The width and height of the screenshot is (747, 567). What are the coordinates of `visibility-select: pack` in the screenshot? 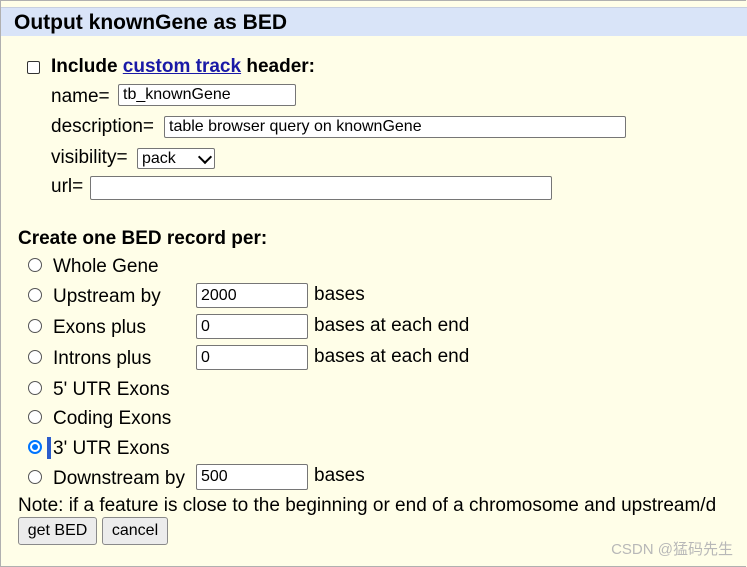 It's located at (176, 158).